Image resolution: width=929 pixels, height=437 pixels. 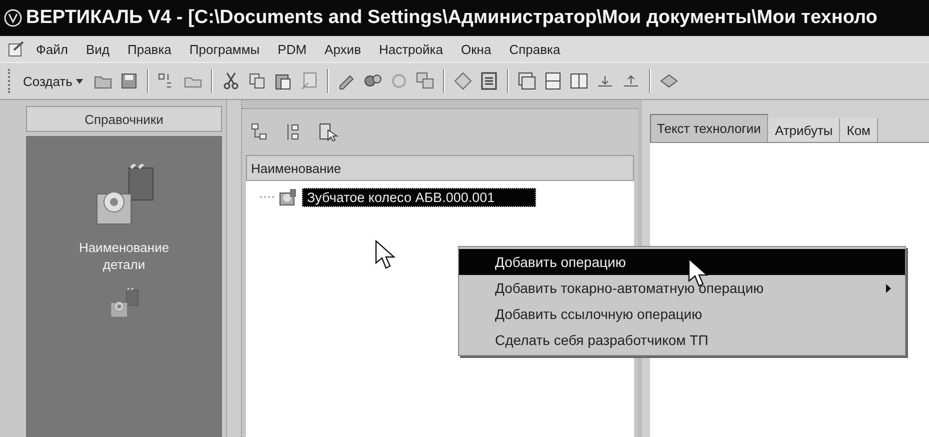 I want to click on app-logo-icon, so click(x=13, y=18).